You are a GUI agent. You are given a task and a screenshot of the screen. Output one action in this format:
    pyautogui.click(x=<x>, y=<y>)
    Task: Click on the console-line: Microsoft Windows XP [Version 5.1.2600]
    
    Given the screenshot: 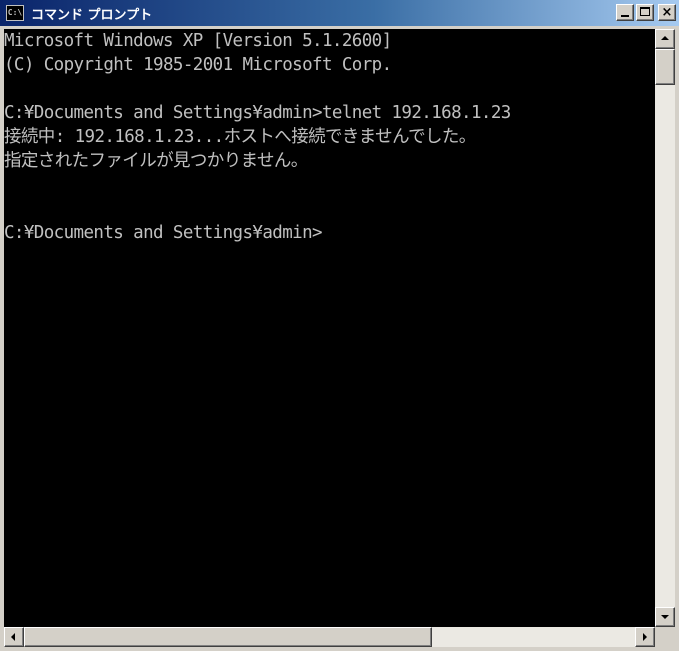 What is the action you would take?
    pyautogui.click(x=198, y=41)
    